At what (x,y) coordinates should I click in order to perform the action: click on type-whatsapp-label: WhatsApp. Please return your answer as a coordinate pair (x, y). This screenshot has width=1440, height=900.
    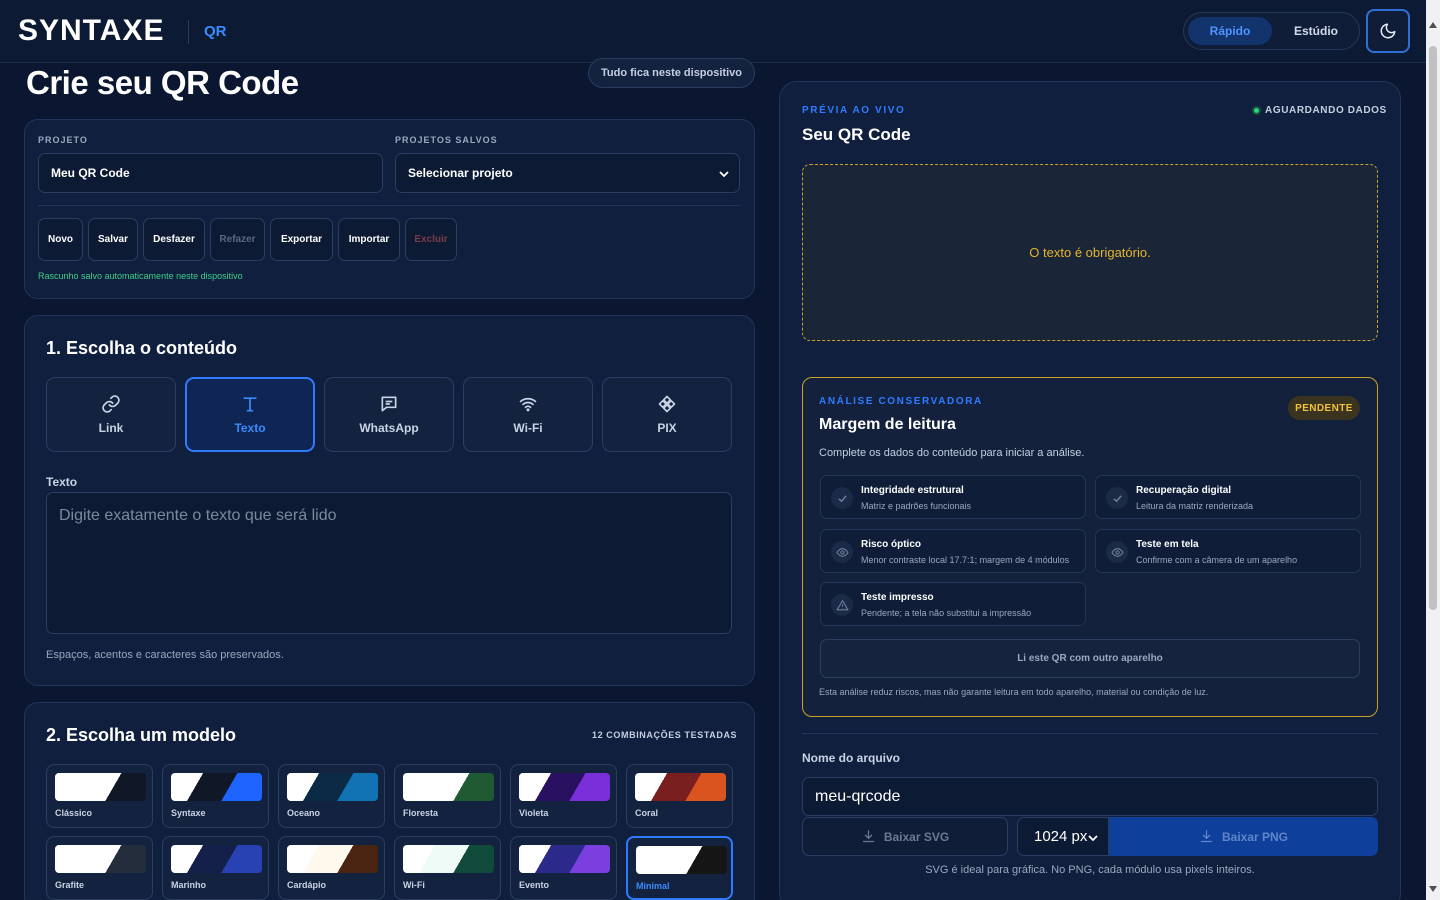
    Looking at the image, I should click on (389, 428).